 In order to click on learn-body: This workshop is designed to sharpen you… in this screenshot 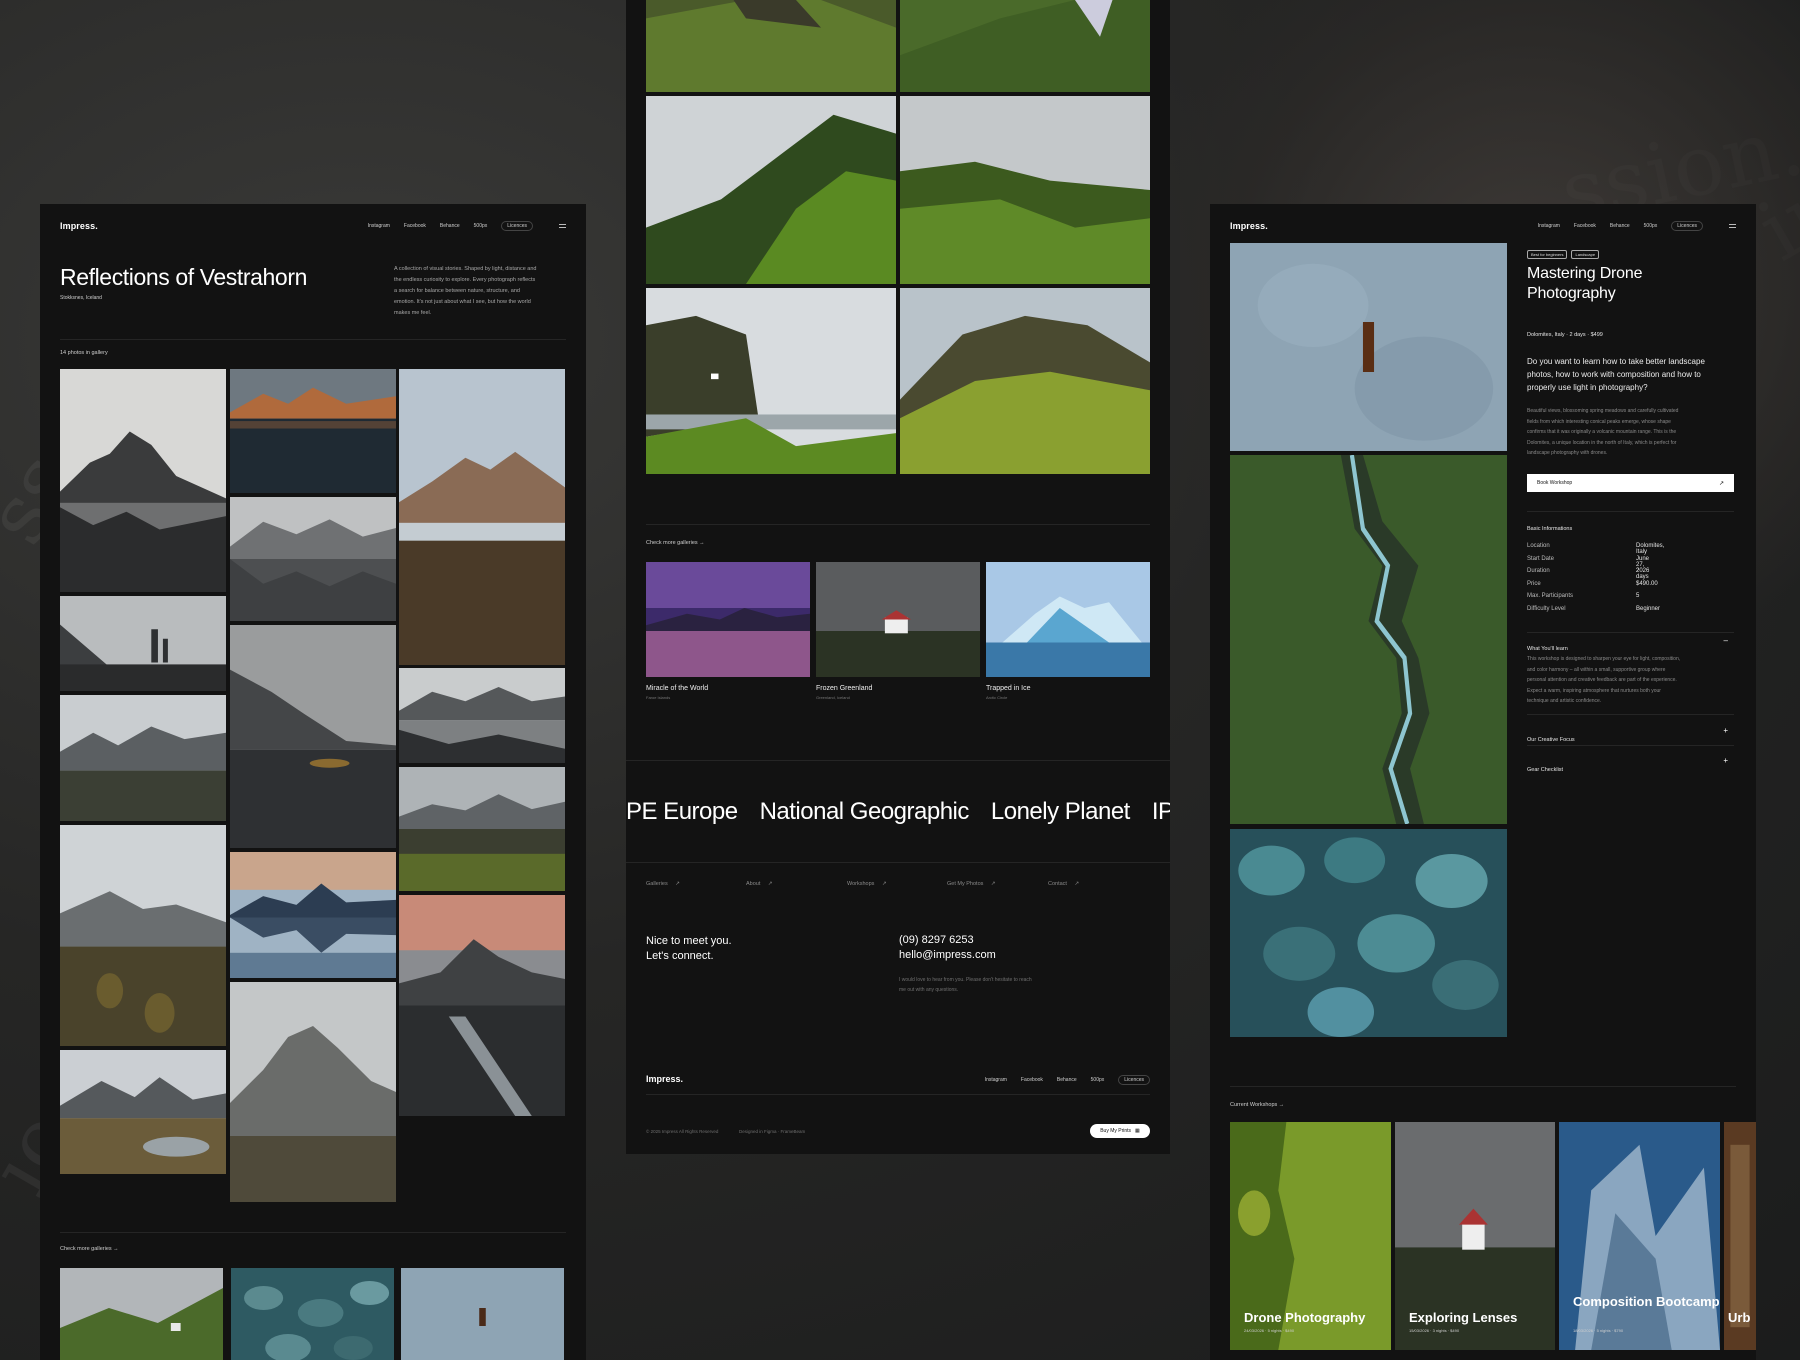, I will do `click(1604, 680)`.